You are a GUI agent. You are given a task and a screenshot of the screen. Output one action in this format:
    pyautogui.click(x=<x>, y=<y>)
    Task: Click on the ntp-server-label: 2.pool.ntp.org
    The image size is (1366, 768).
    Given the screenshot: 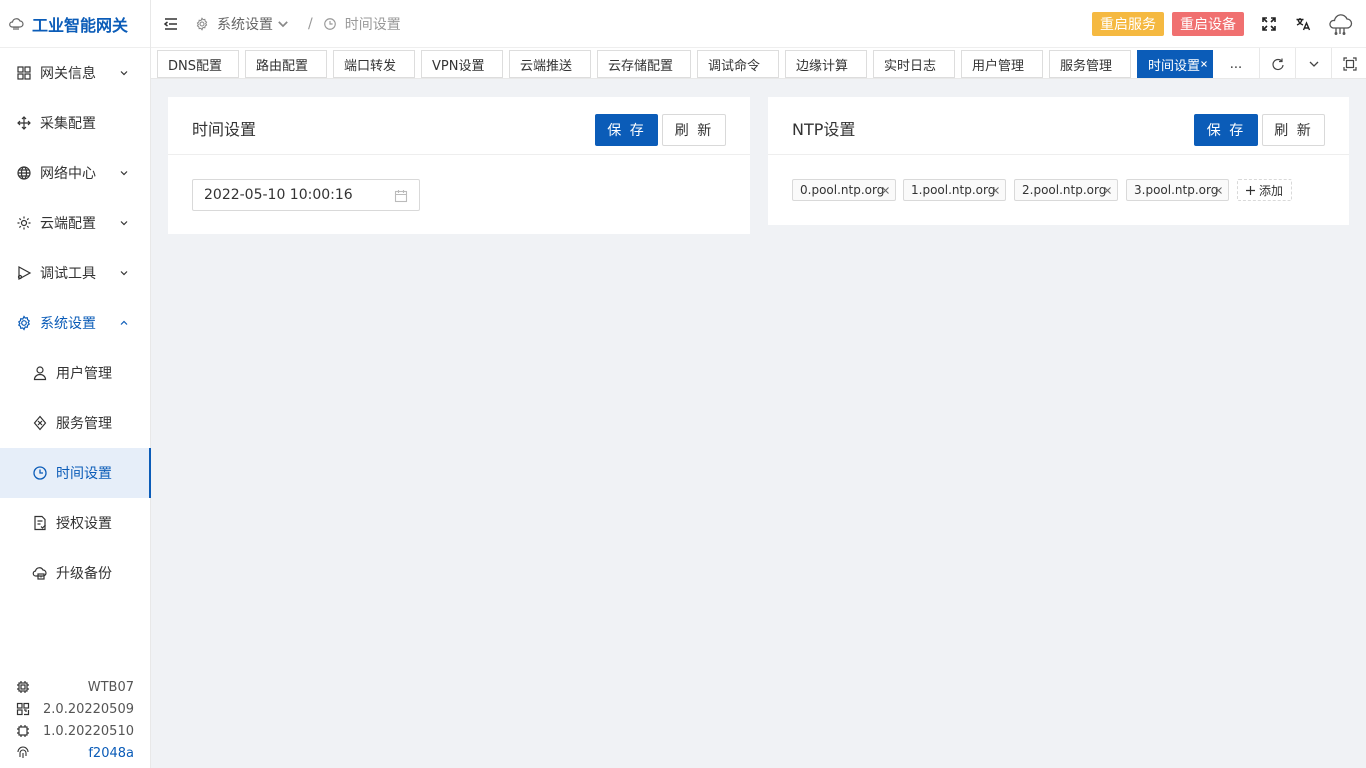 What is the action you would take?
    pyautogui.click(x=1064, y=190)
    